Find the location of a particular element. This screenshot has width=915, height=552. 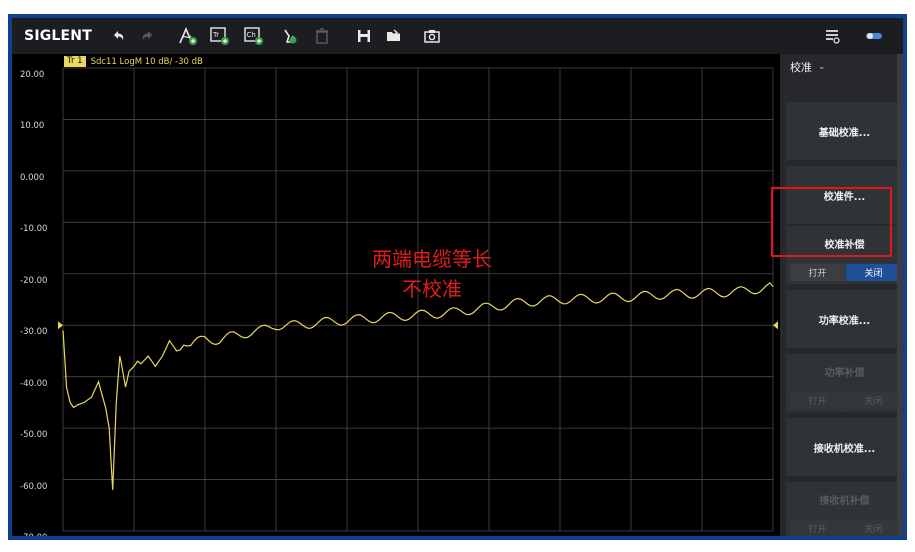

cal-comp-off-button: 关闭 is located at coordinates (873, 272).